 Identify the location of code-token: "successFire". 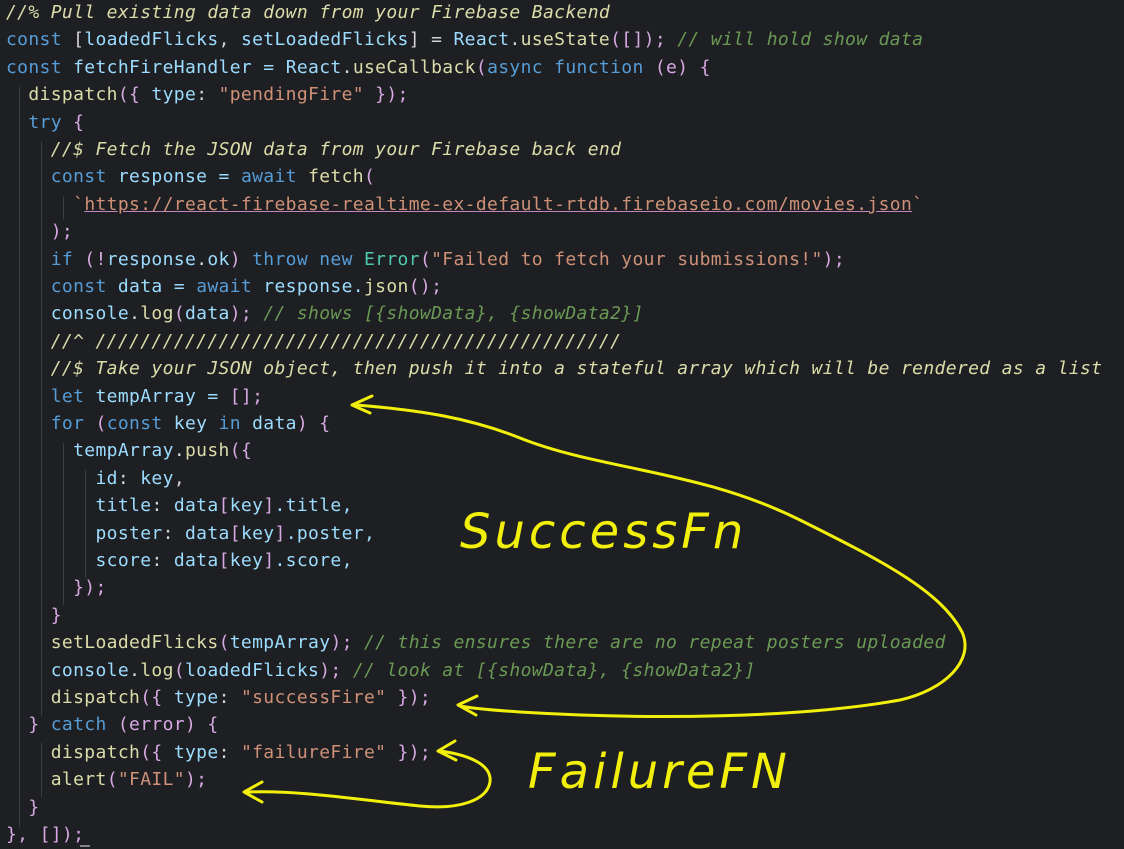
(313, 697).